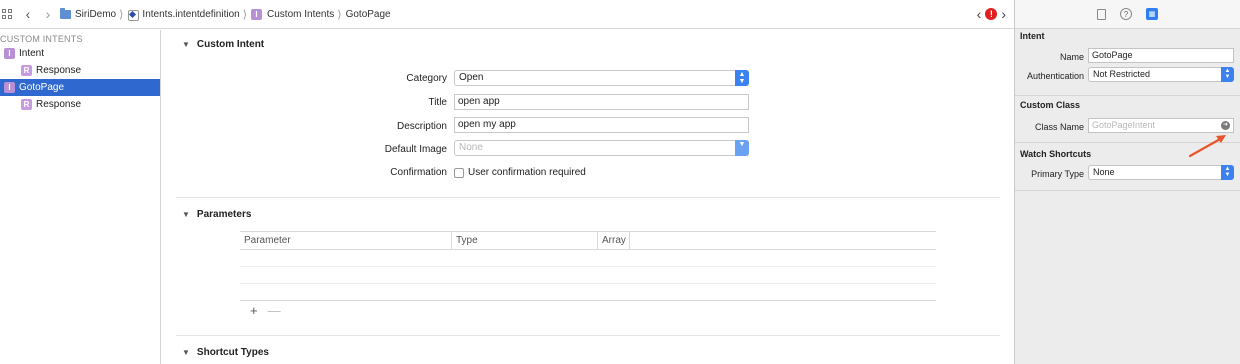 This screenshot has height=364, width=1240. What do you see at coordinates (1161, 172) in the screenshot?
I see `primary-type-popup: None ▲ ▼` at bounding box center [1161, 172].